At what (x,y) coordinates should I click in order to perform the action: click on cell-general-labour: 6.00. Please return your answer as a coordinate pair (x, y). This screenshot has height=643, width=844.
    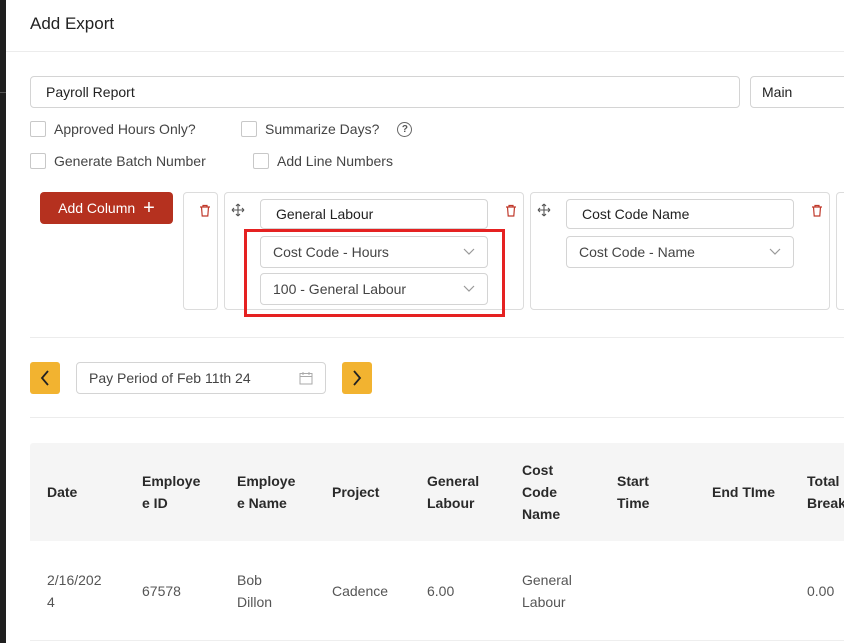
    Looking at the image, I should click on (441, 590).